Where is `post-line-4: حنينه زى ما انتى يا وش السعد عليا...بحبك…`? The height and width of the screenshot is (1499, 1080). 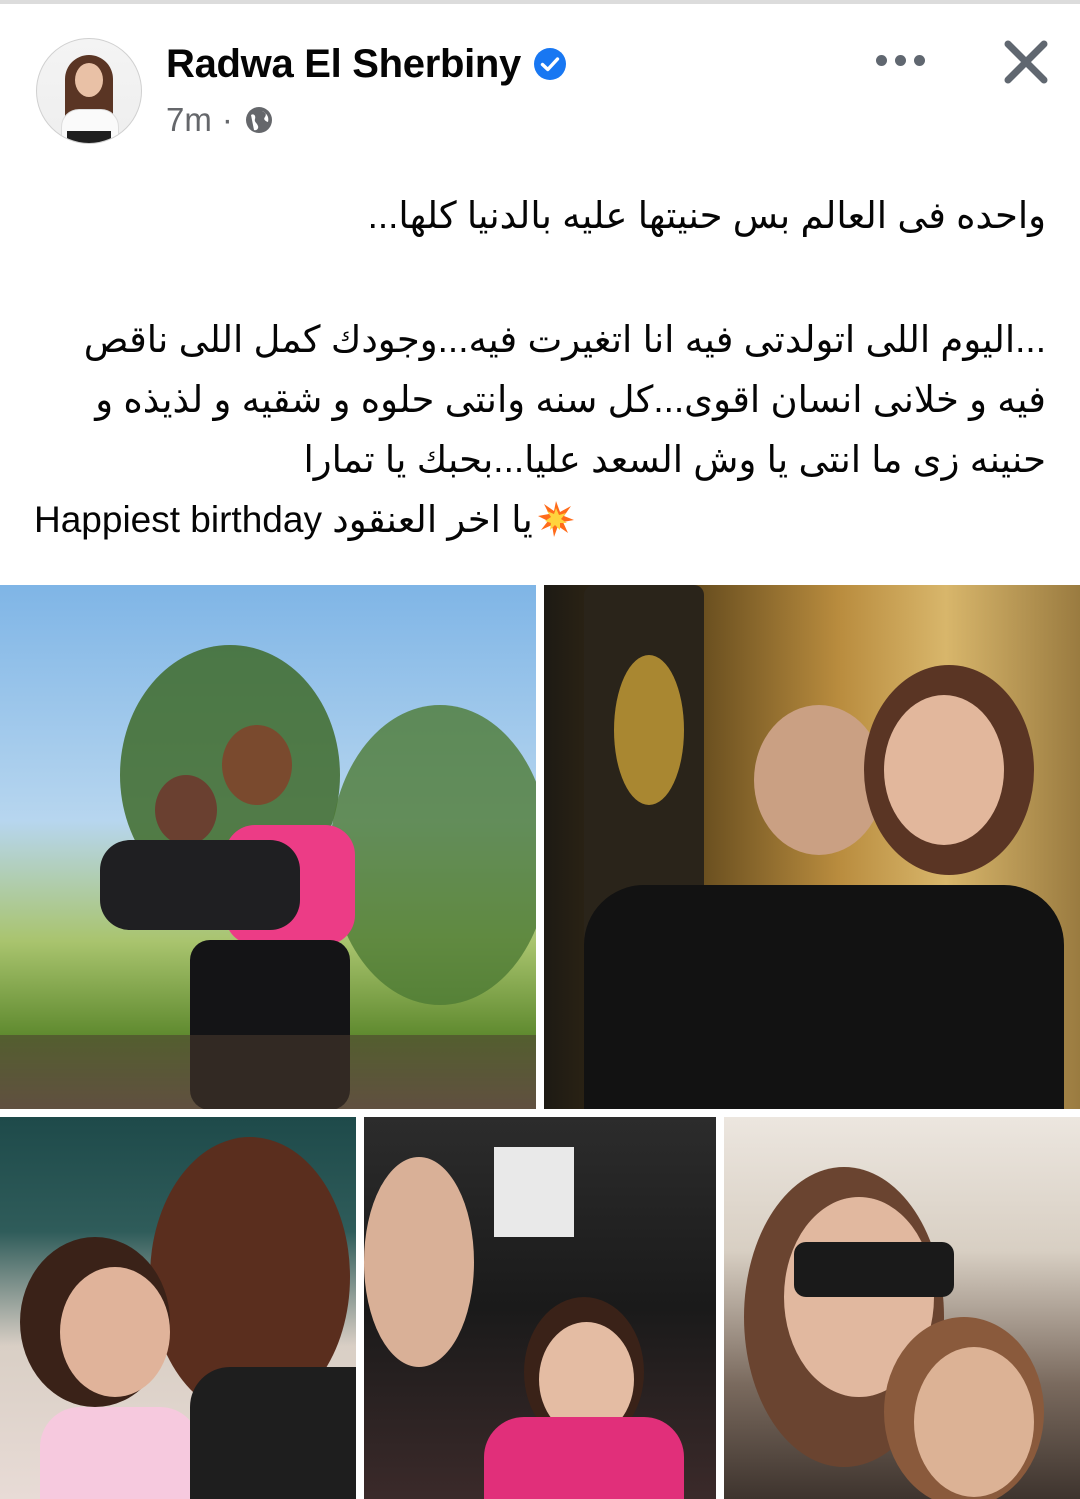
post-line-4: حنينه زى ما انتى يا وش السعد عليا...بحبك… is located at coordinates (674, 459).